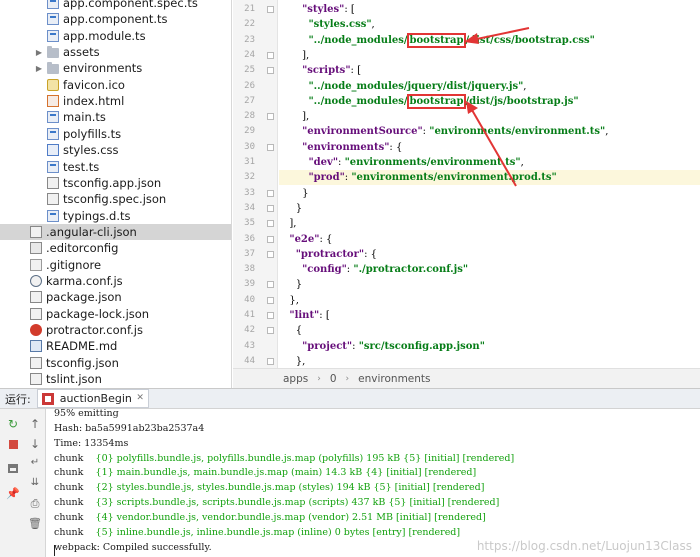 The height and width of the screenshot is (557, 700). Describe the element at coordinates (96, 36) in the screenshot. I see `tree-item: app.module.ts` at that location.